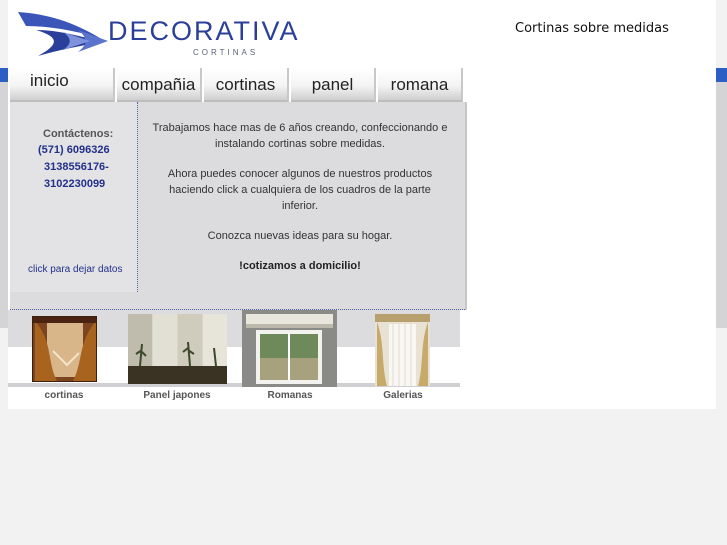 The width and height of the screenshot is (727, 545). Describe the element at coordinates (177, 395) in the screenshot. I see `thumb-label-panel-japones: Panel japones` at that location.